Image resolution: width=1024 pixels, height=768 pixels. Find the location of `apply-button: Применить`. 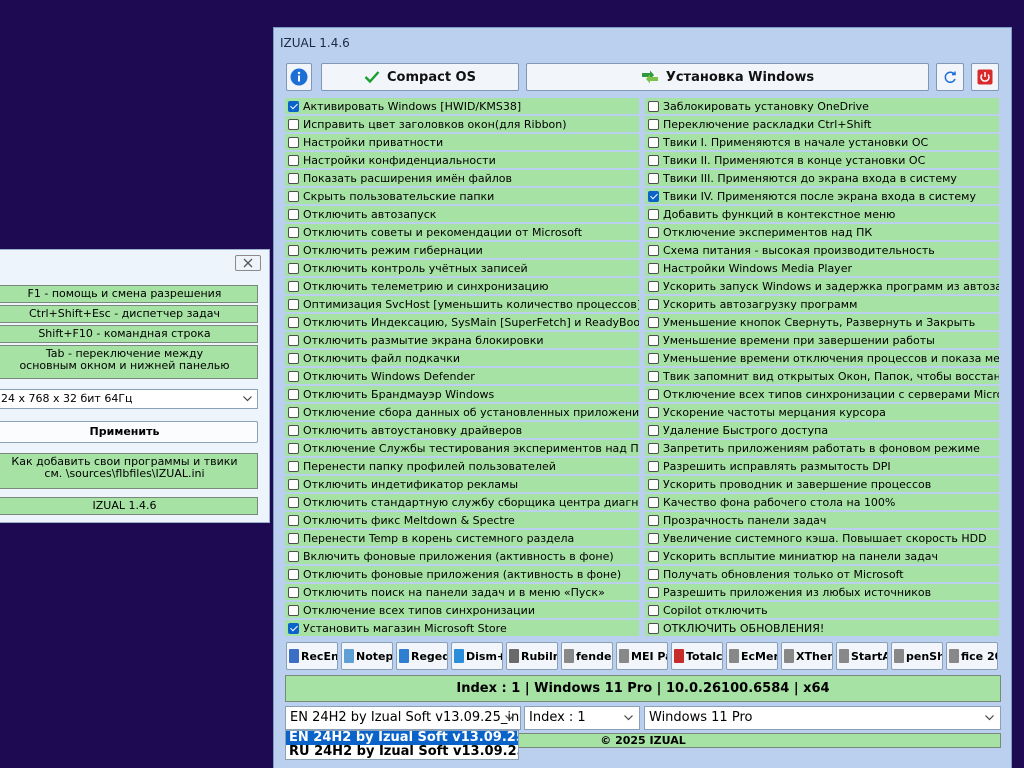

apply-button: Применить is located at coordinates (129, 432).